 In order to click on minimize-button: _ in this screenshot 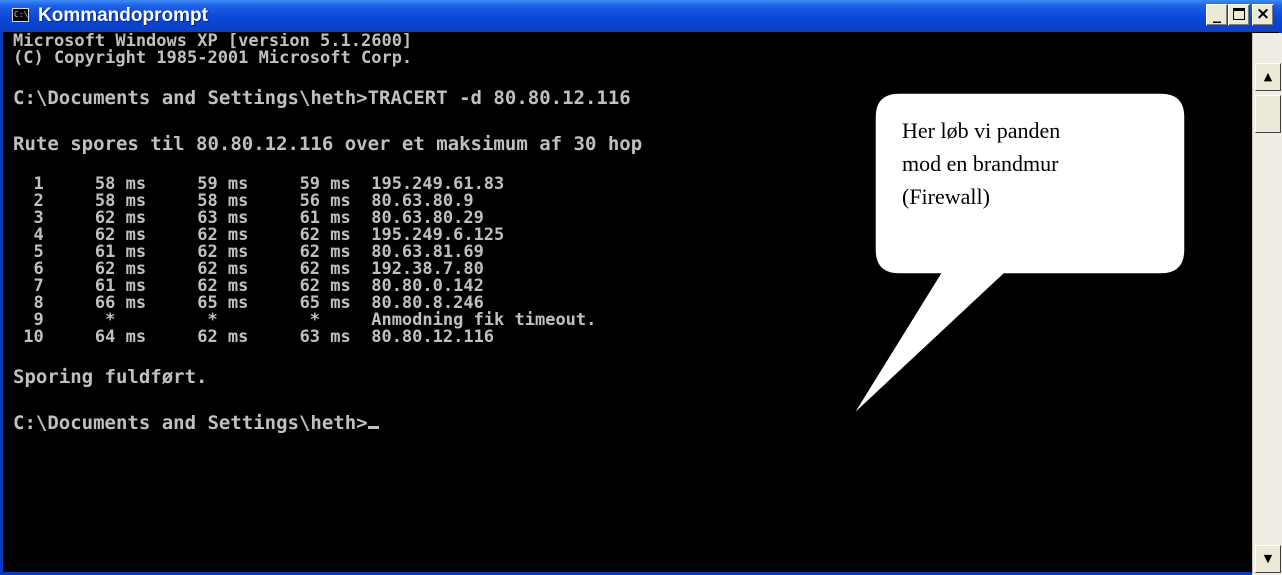, I will do `click(1217, 15)`.